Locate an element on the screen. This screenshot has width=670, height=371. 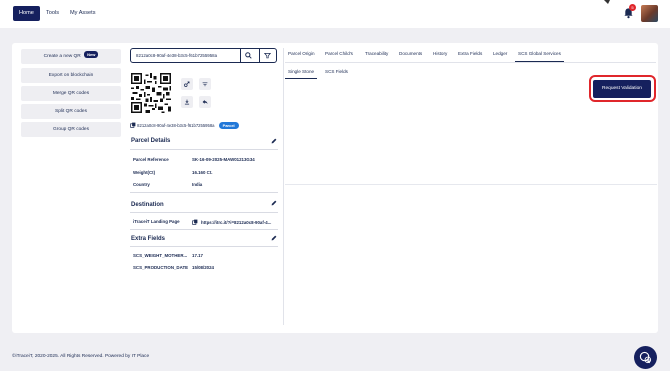
split-qr-button: Split QR codes is located at coordinates (71, 111).